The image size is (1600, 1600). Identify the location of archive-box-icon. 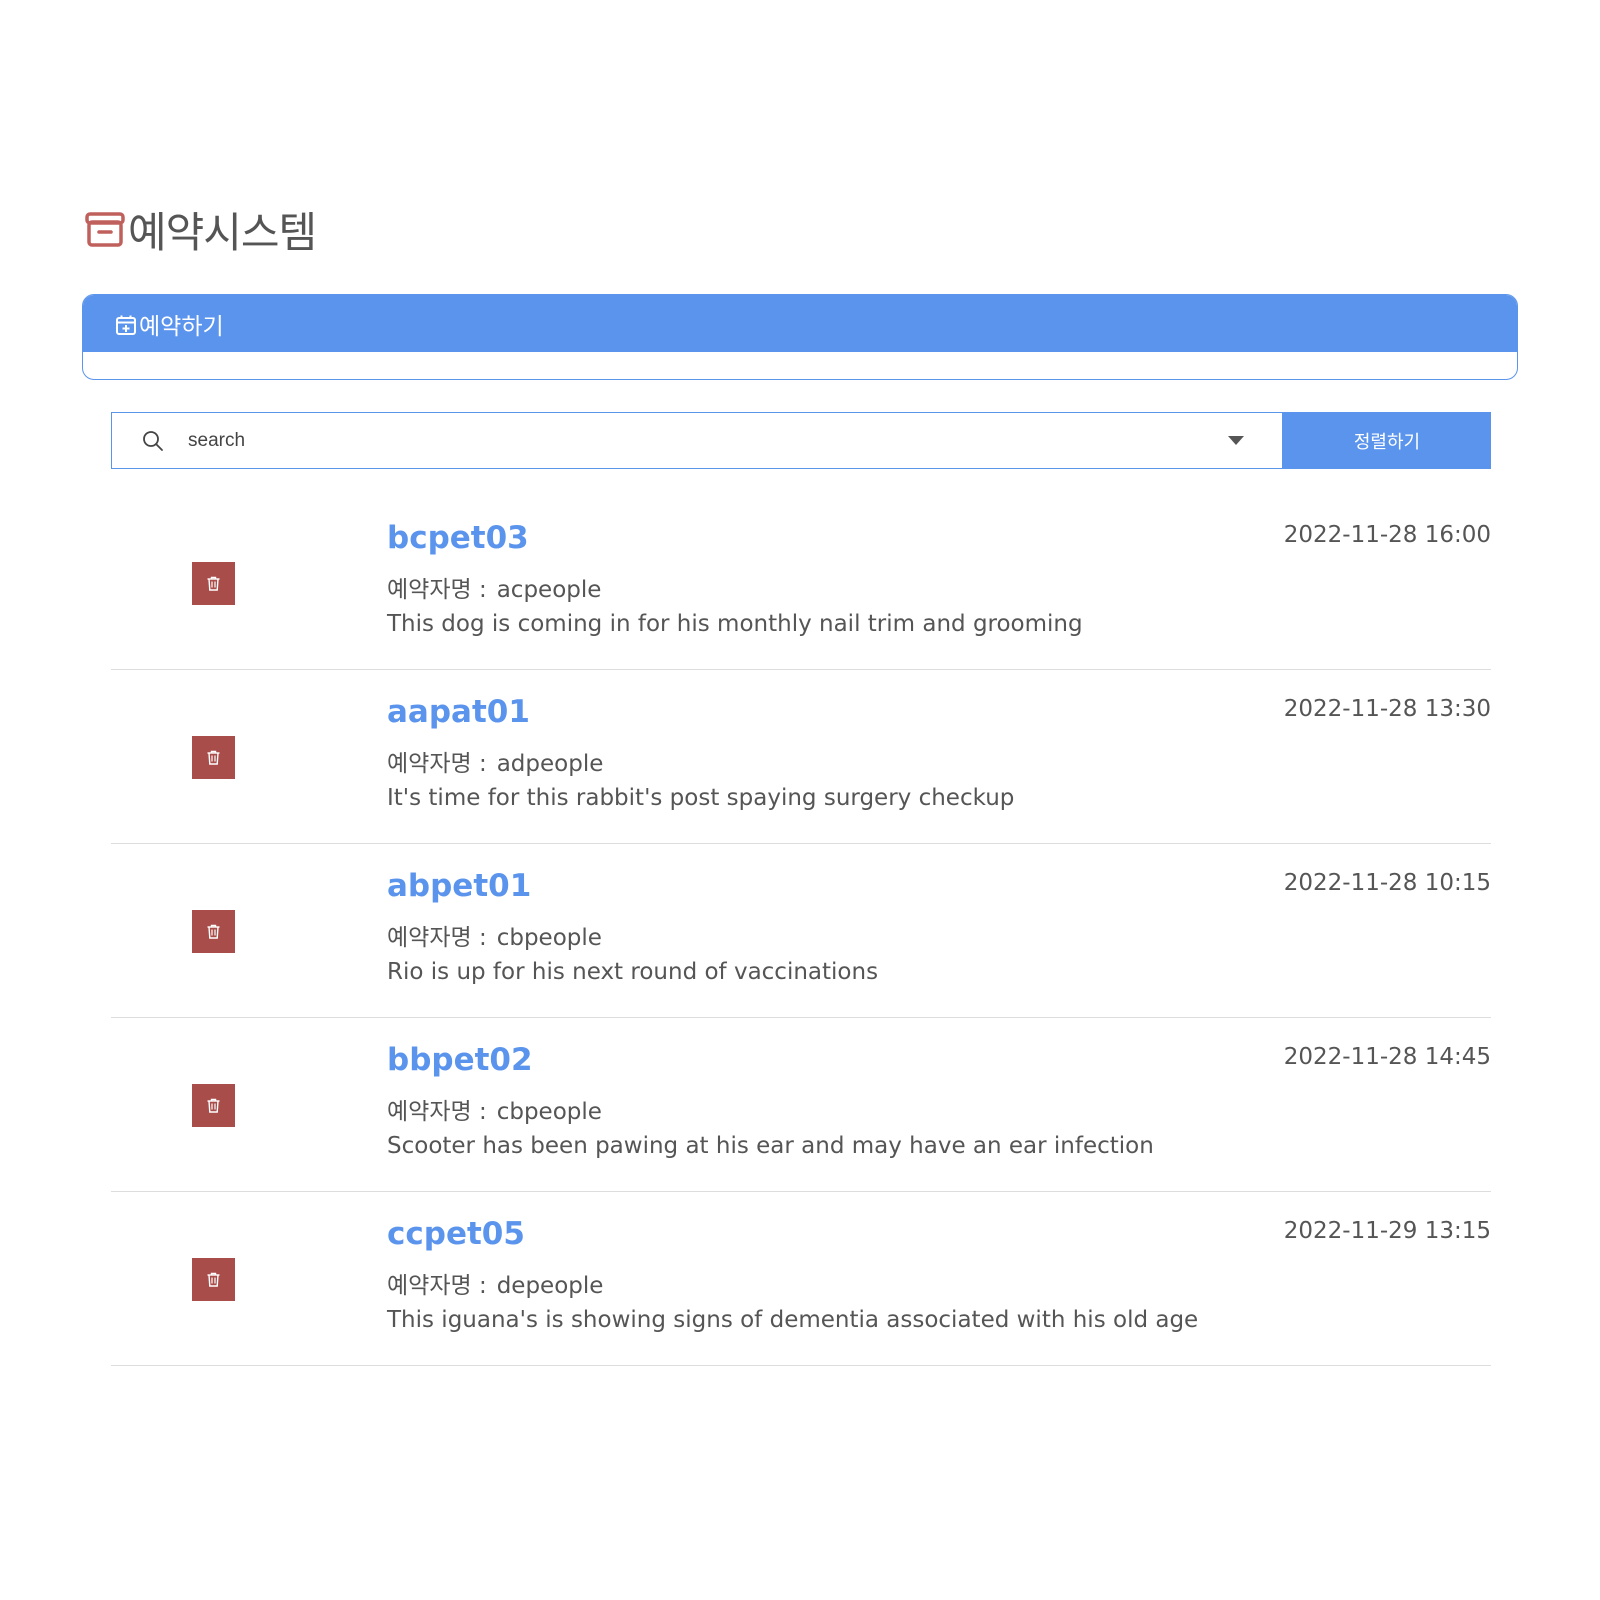
(105, 229).